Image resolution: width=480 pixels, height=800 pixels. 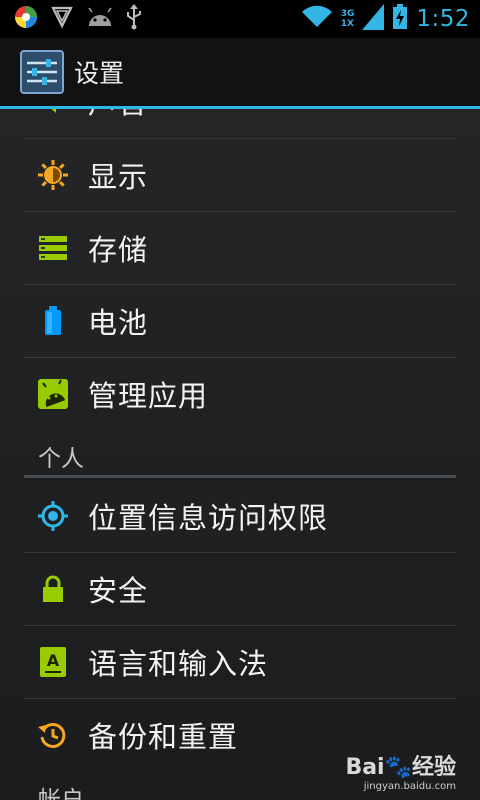 What do you see at coordinates (317, 19) in the screenshot?
I see `wifi-icon` at bounding box center [317, 19].